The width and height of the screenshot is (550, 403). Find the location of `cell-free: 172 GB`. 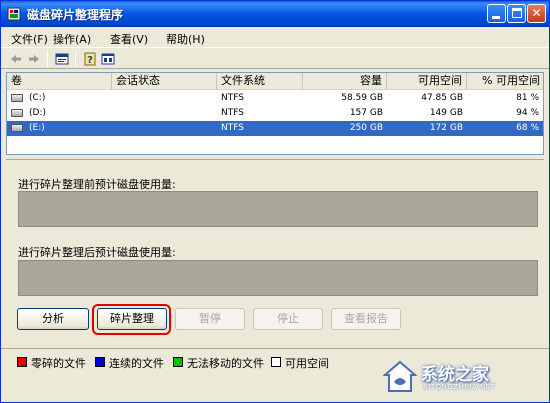

cell-free: 172 GB is located at coordinates (446, 128).